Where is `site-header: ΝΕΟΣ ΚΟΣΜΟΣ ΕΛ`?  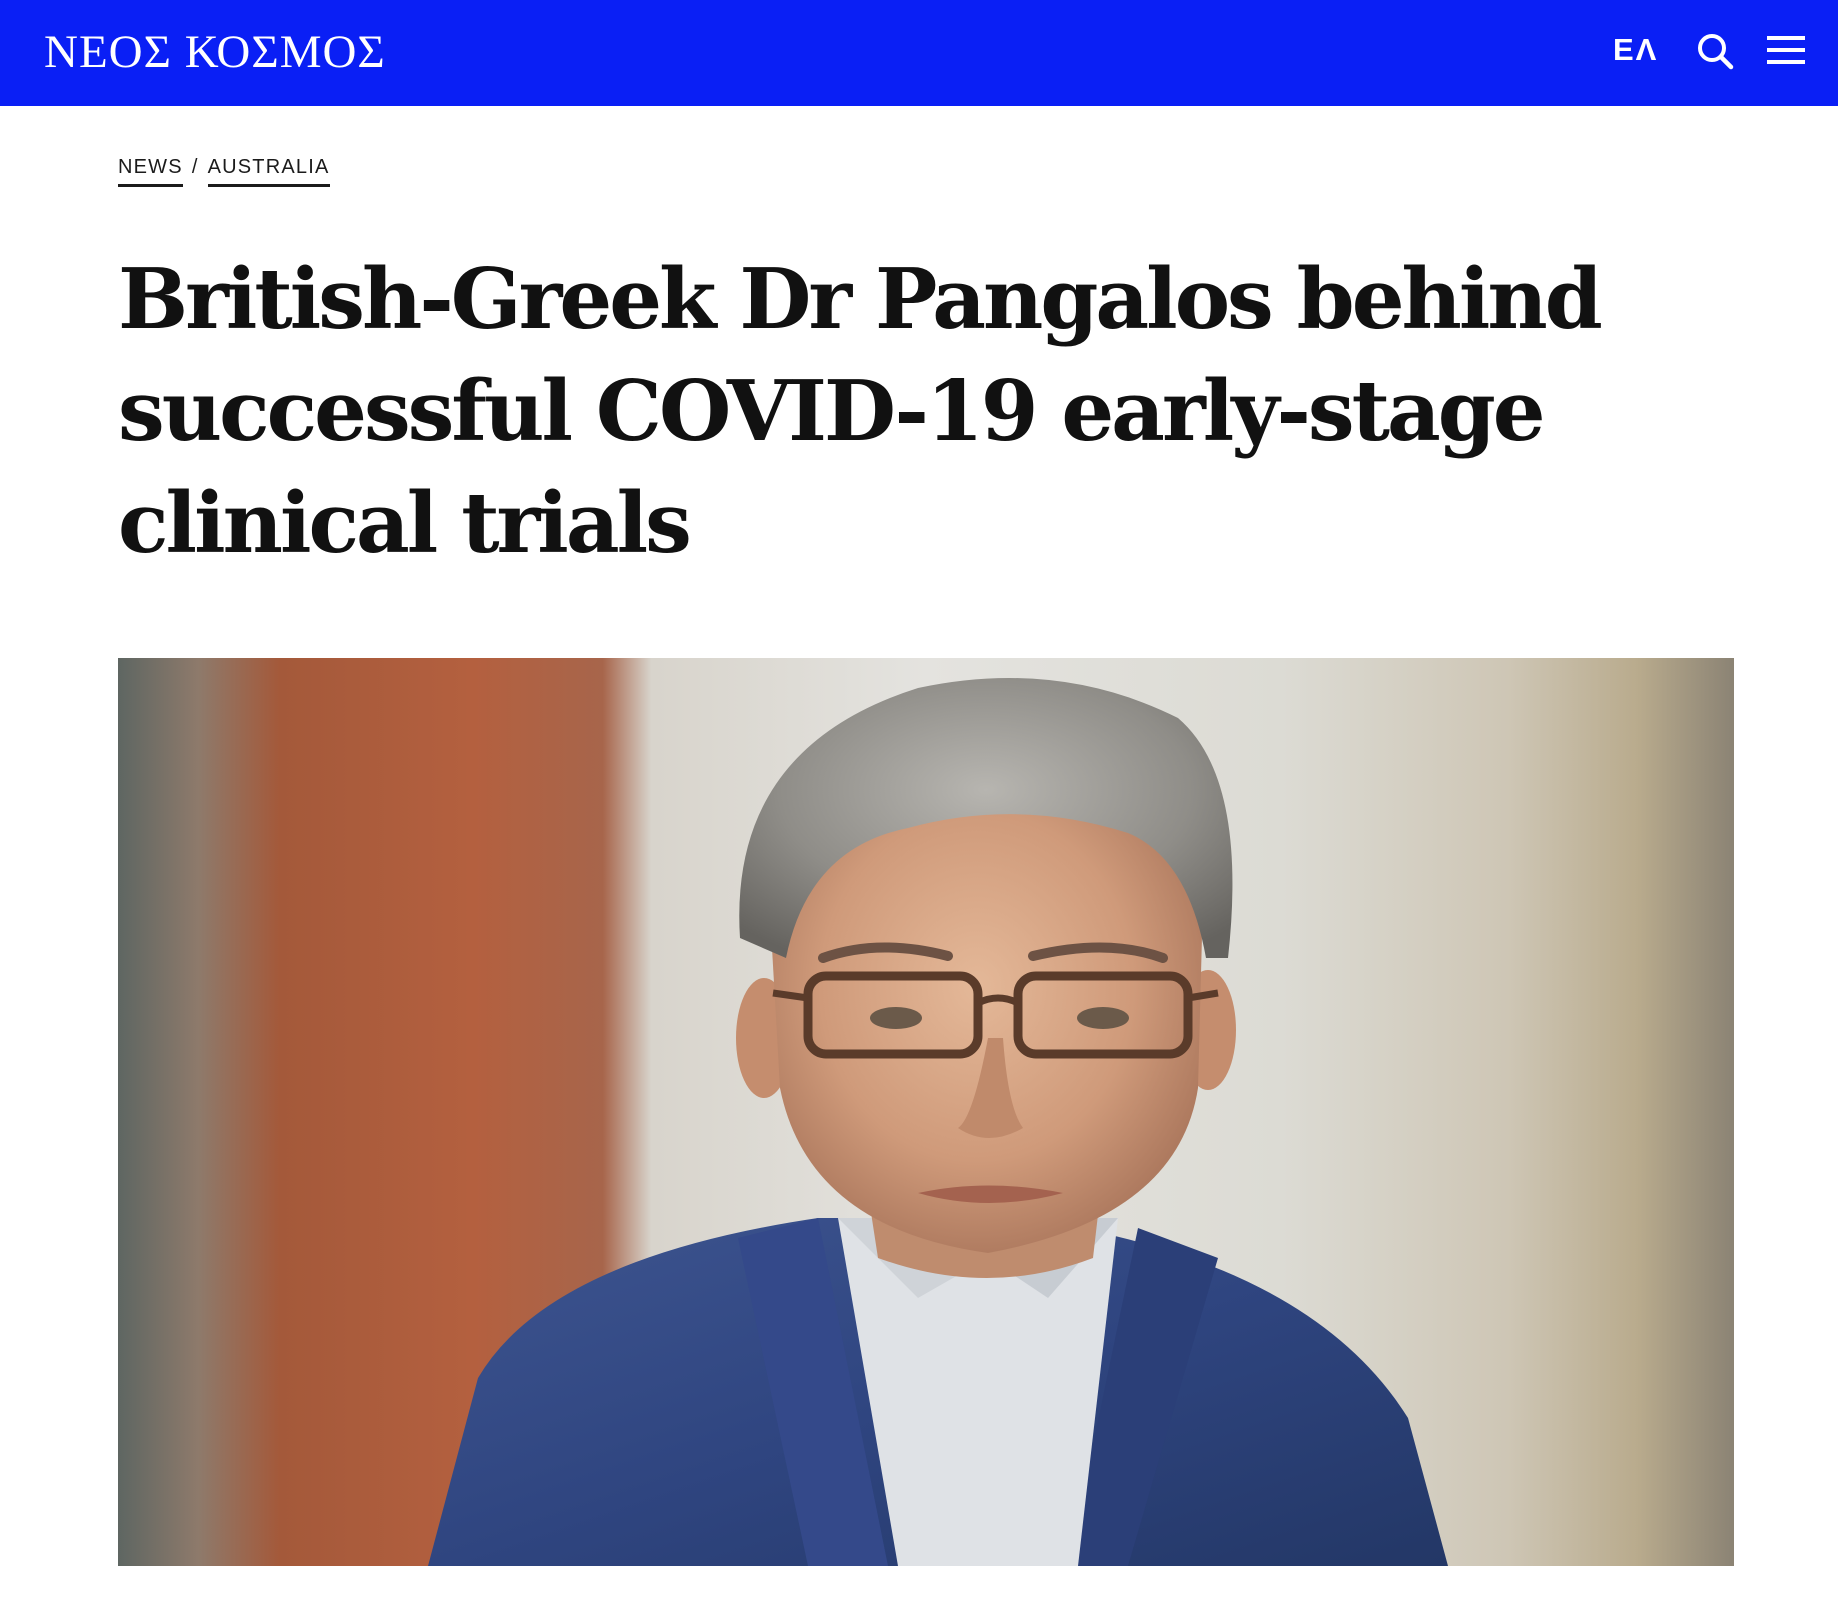 site-header: ΝΕΟΣ ΚΟΣΜΟΣ ΕΛ is located at coordinates (919, 53).